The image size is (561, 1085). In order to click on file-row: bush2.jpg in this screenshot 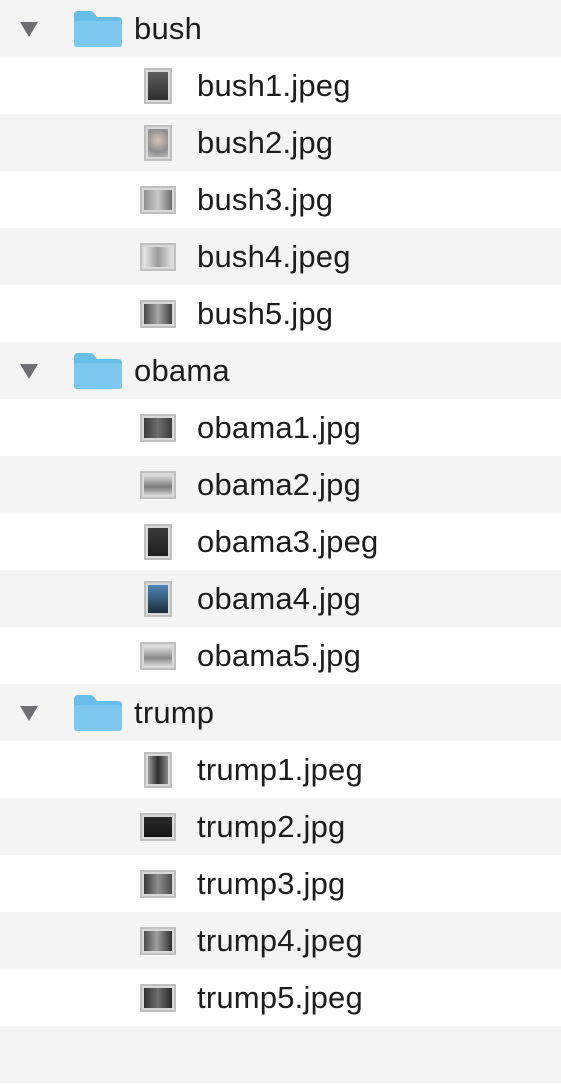, I will do `click(280, 142)`.